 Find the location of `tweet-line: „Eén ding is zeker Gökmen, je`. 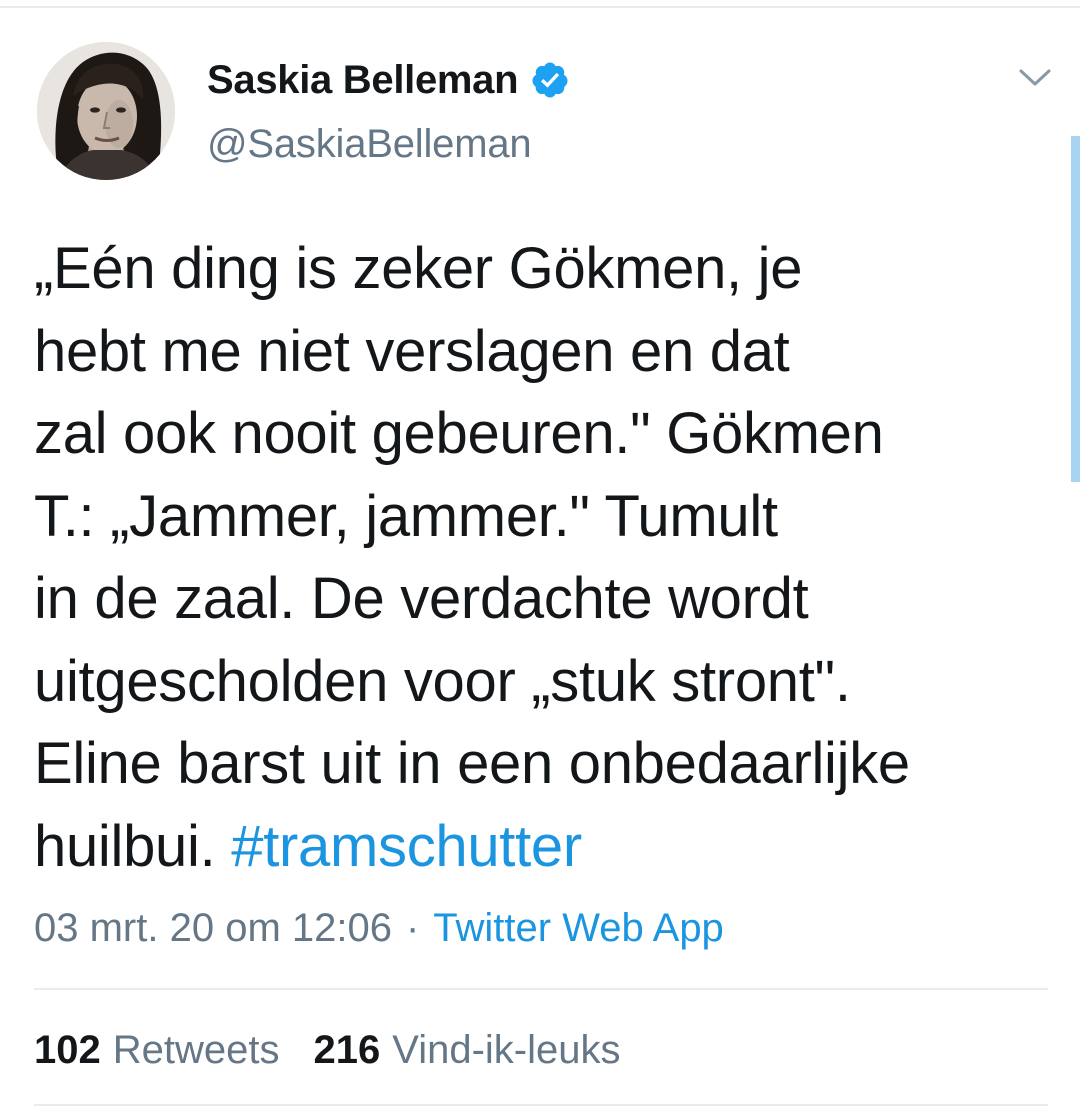

tweet-line: „Eén ding is zeker Gökmen, je is located at coordinates (418, 268).